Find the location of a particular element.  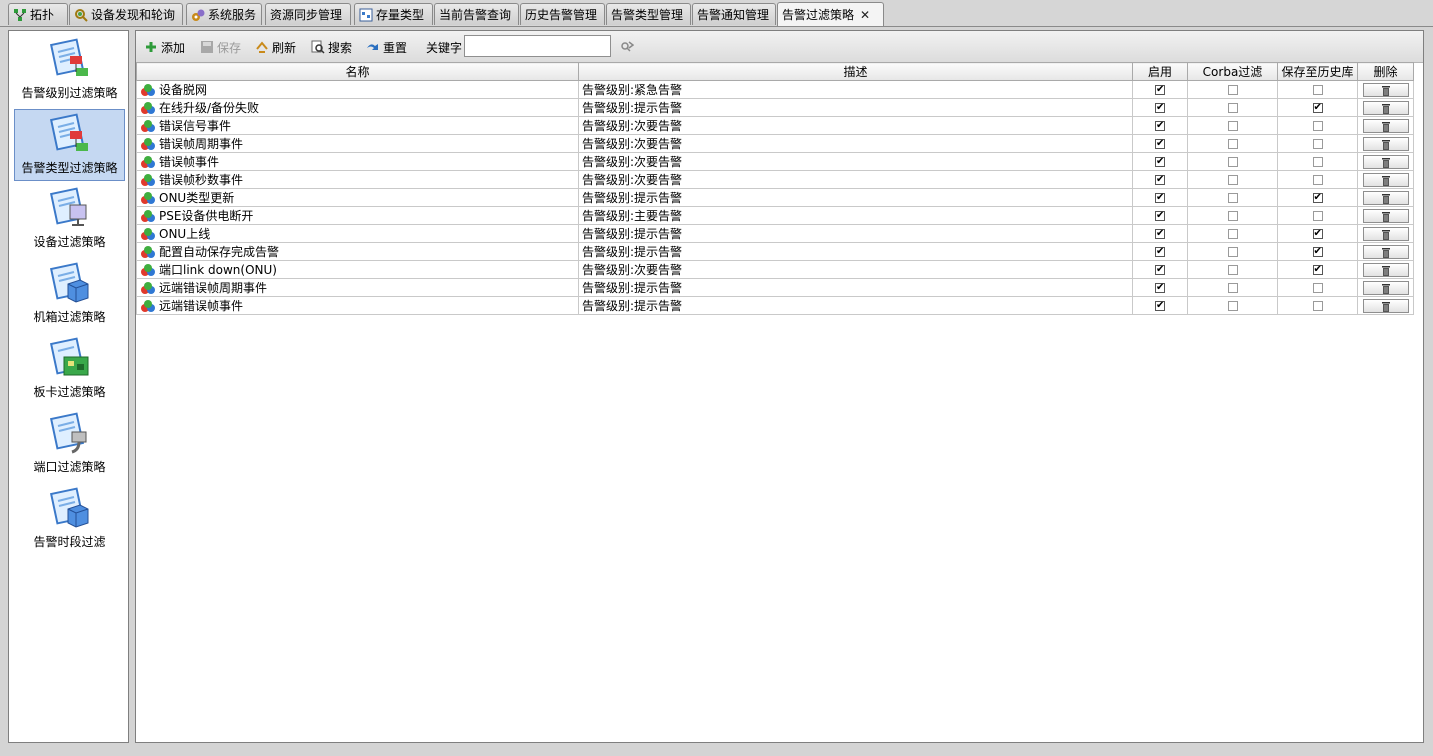

cell-name: 端口link down(ONU) is located at coordinates (357, 269).